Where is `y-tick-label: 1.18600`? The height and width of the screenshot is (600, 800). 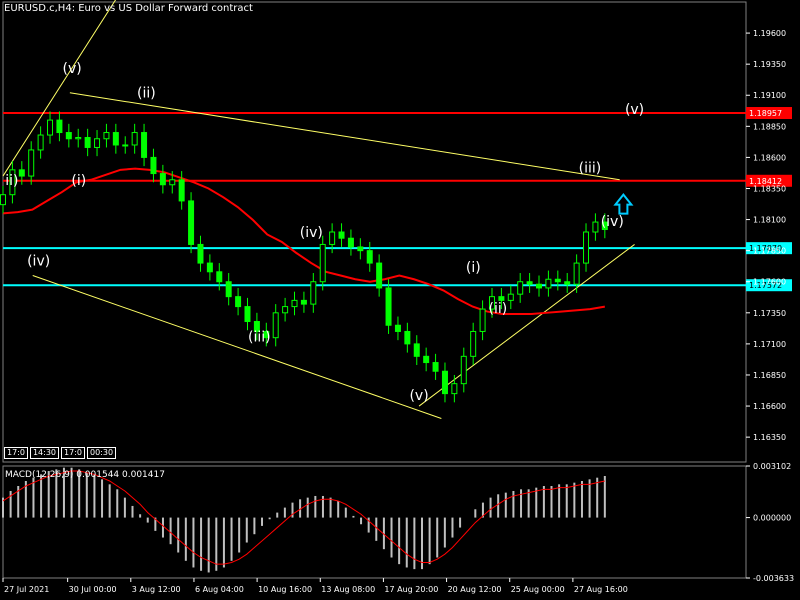 y-tick-label: 1.18600 is located at coordinates (769, 157).